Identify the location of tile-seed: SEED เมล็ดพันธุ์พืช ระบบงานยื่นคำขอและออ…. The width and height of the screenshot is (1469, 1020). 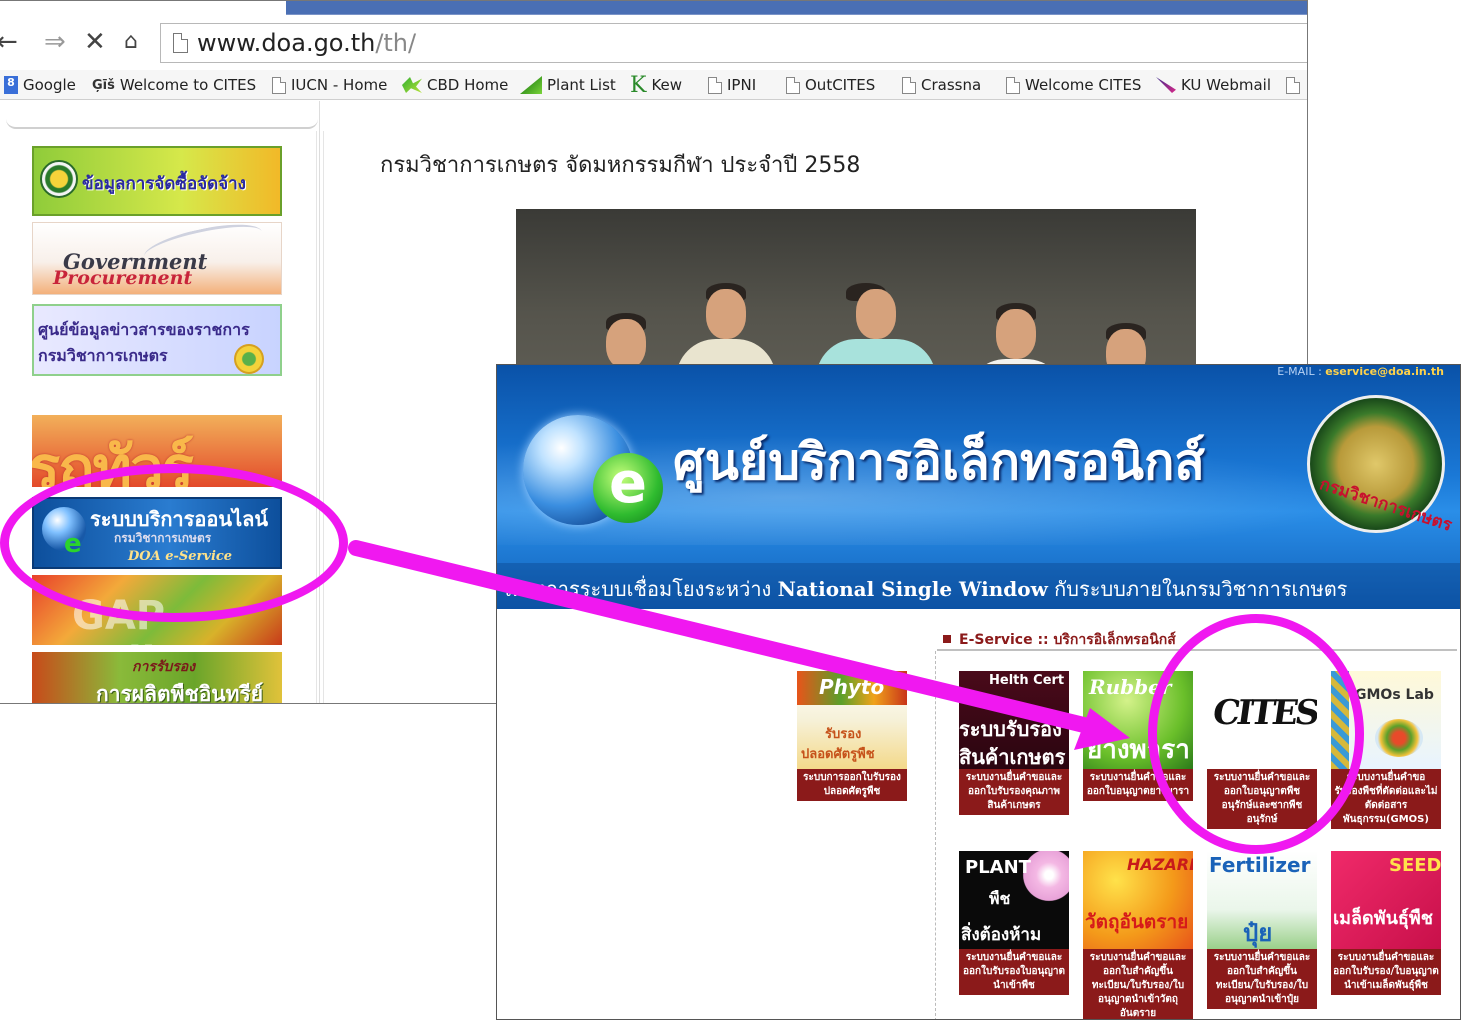
(1386, 923).